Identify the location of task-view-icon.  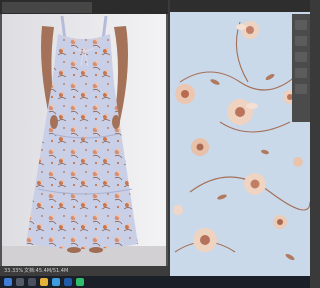
(32, 282).